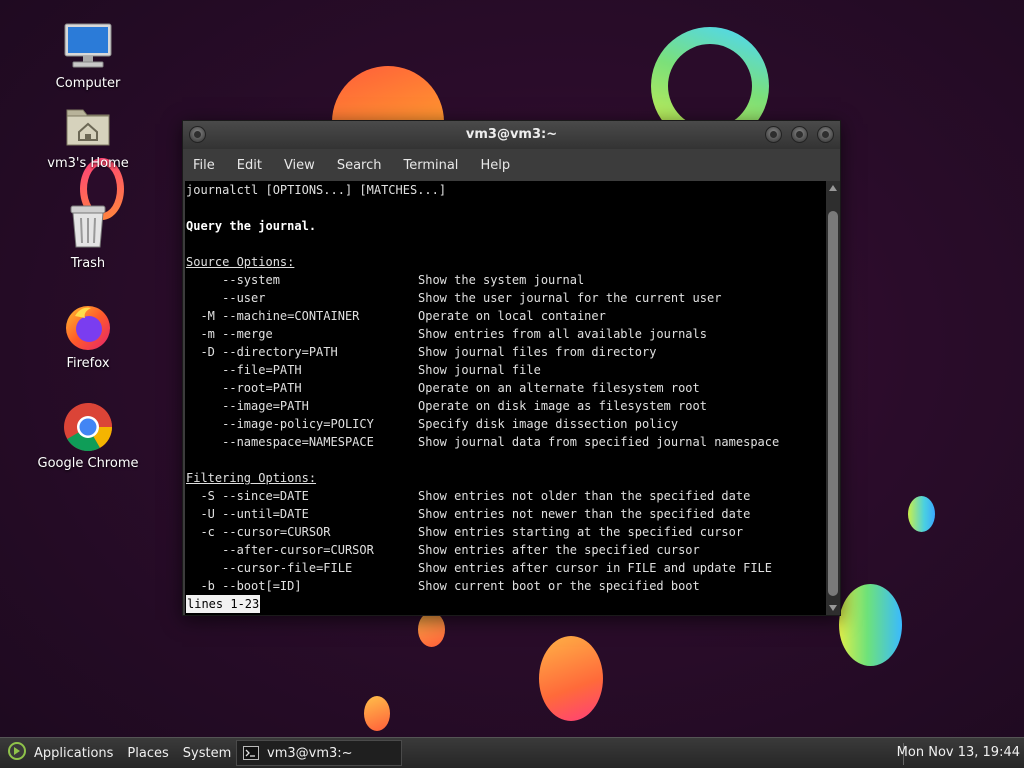  I want to click on option-desc: Show entries from all available journals, so click(562, 334).